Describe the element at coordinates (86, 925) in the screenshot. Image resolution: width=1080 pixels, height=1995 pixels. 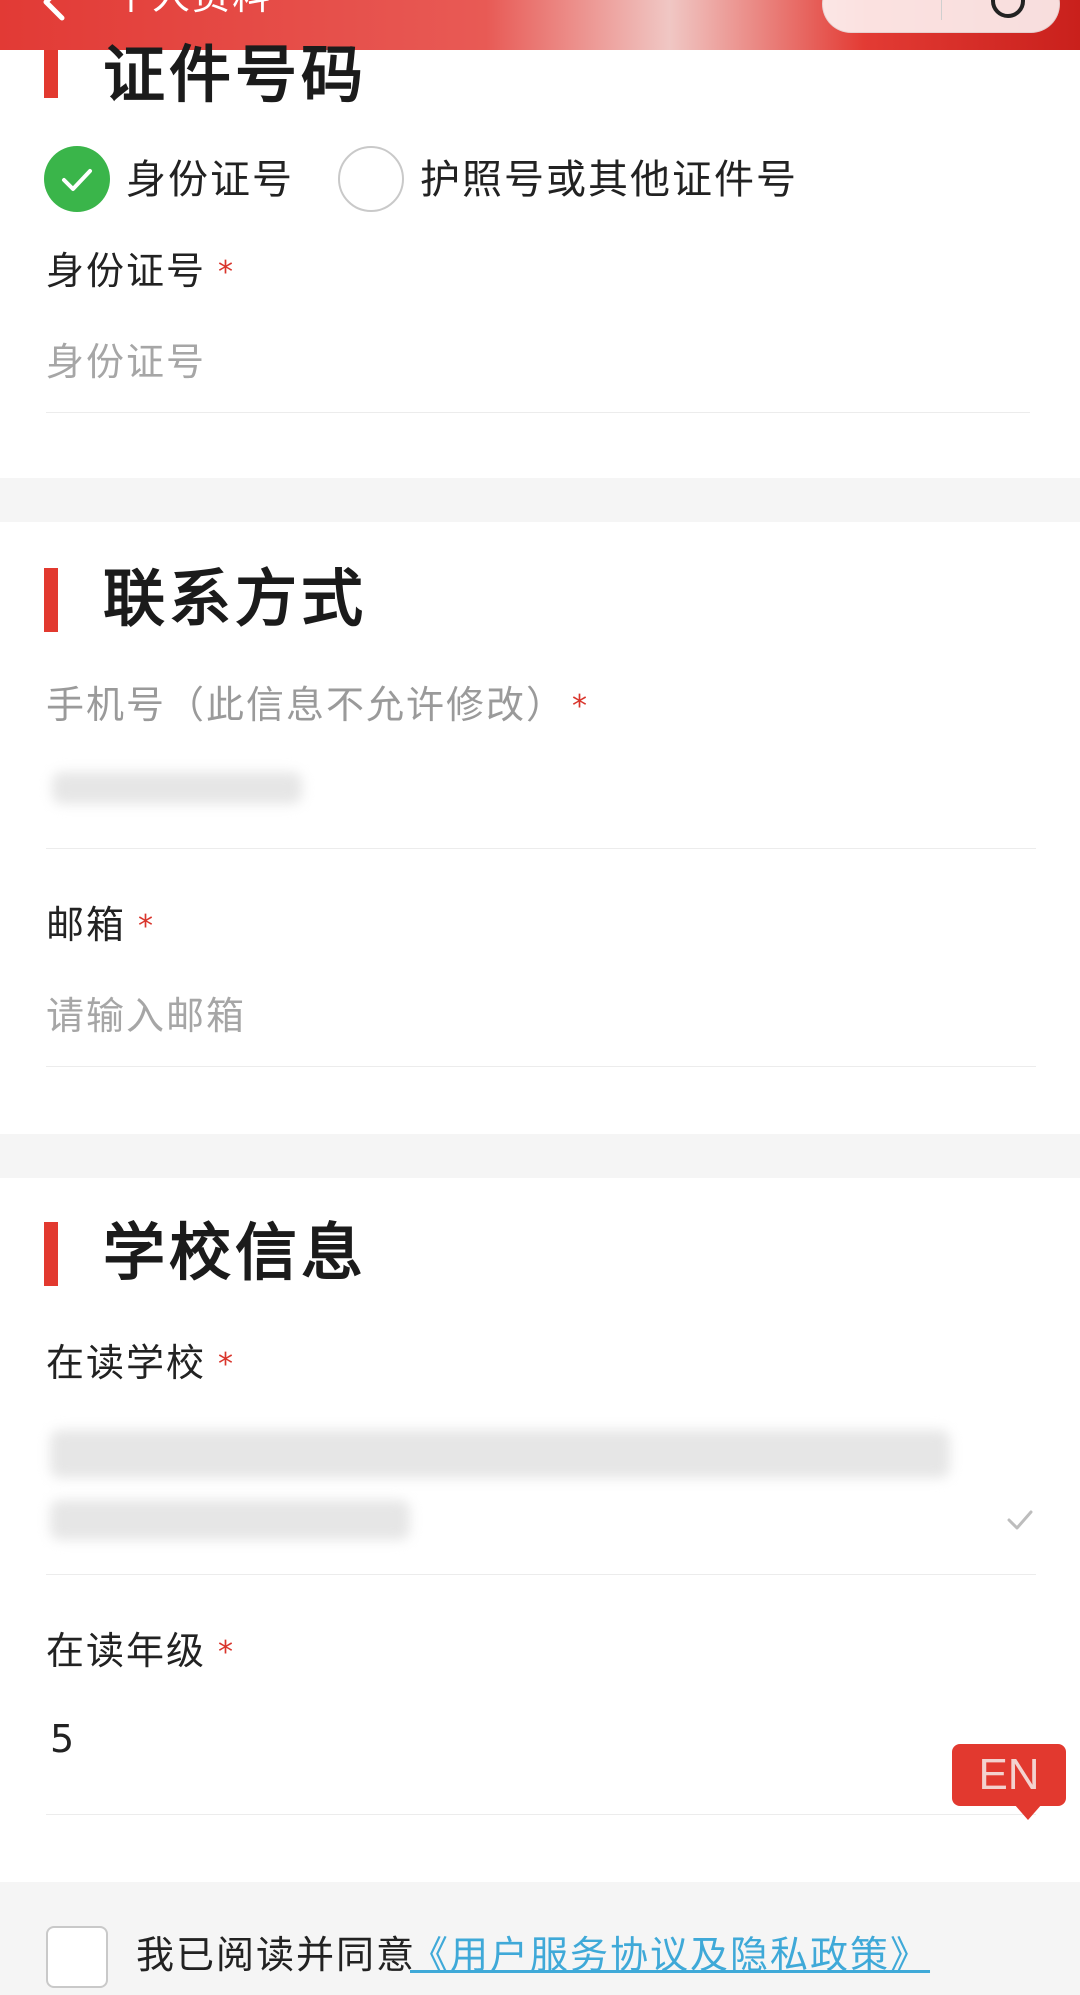
I see `email-label: 邮箱` at that location.